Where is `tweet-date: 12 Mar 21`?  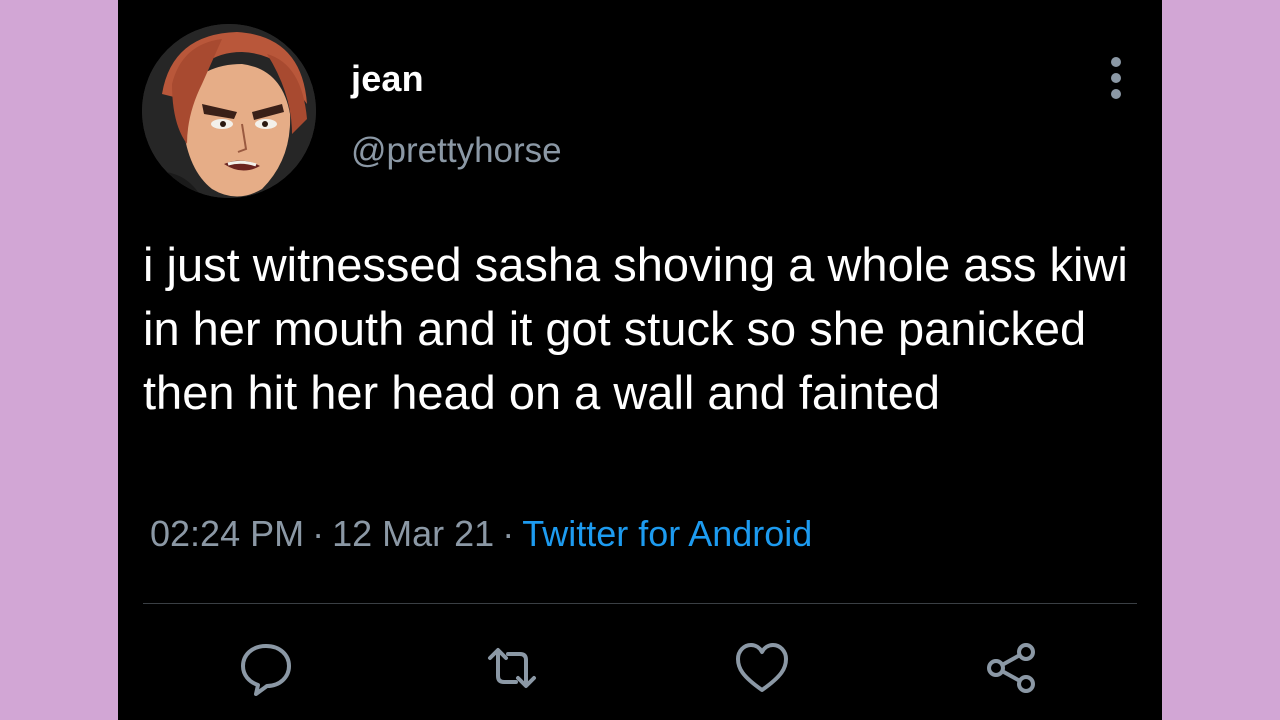
tweet-date: 12 Mar 21 is located at coordinates (413, 533).